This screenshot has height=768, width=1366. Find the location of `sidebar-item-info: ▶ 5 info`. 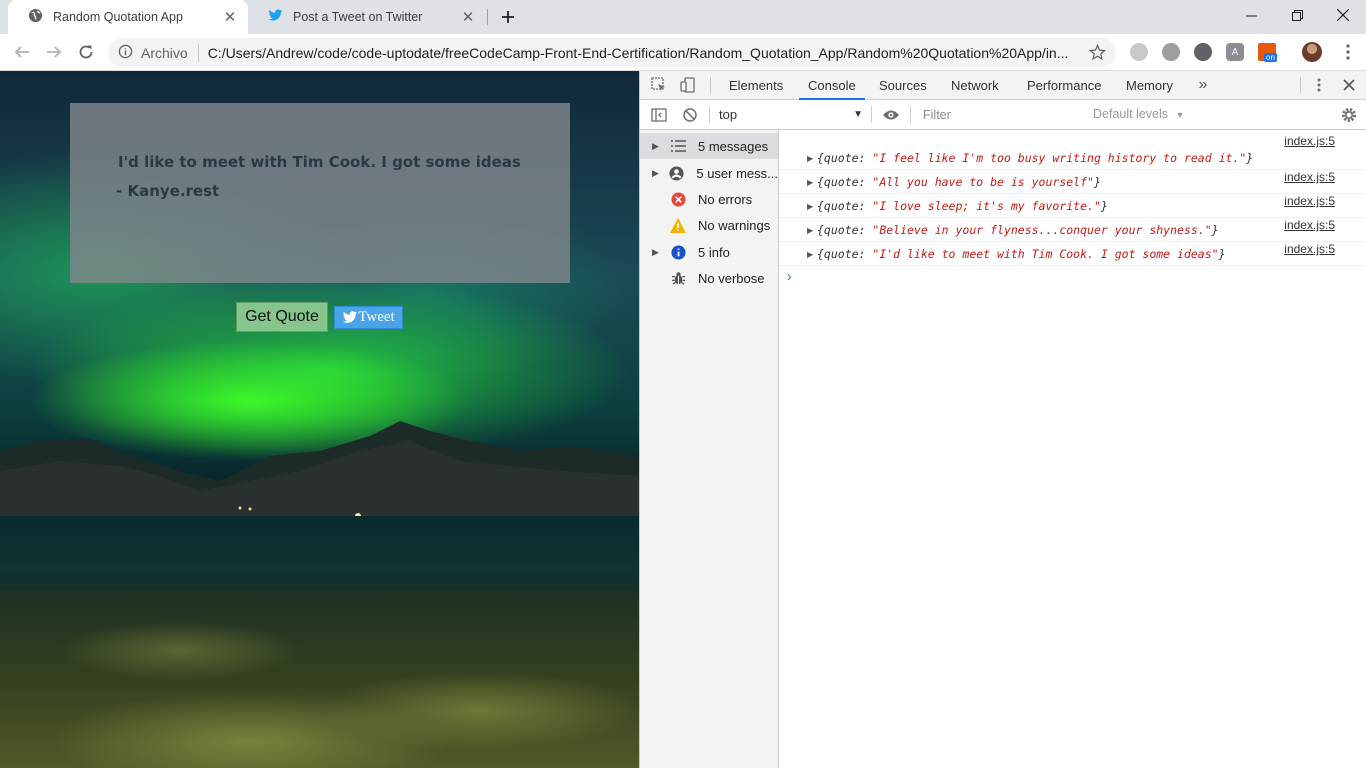

sidebar-item-info: ▶ 5 info is located at coordinates (709, 252).